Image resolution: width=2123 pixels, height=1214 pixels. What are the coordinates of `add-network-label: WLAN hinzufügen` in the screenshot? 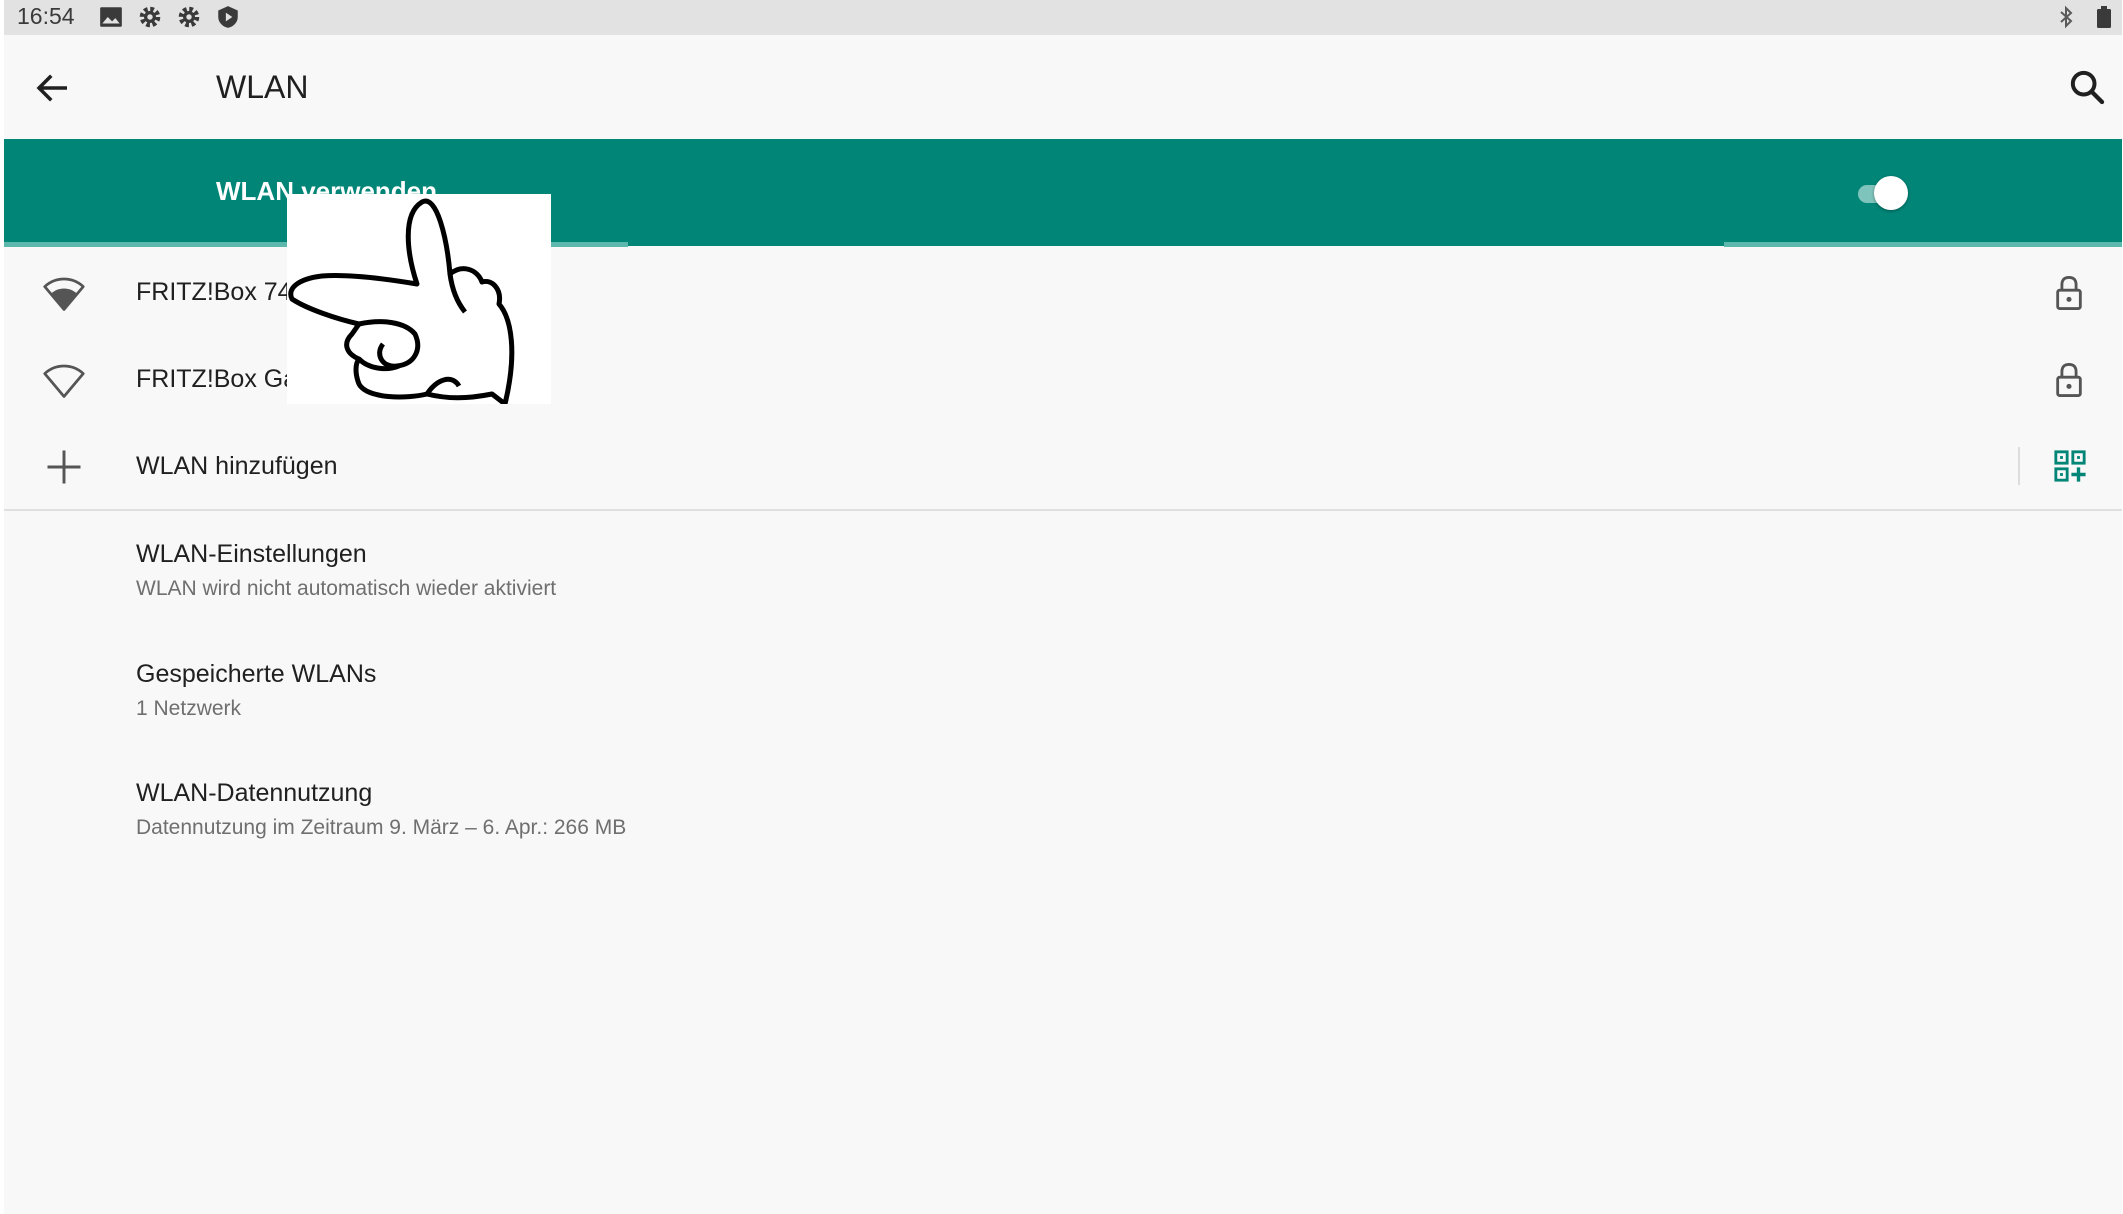 It's located at (237, 466).